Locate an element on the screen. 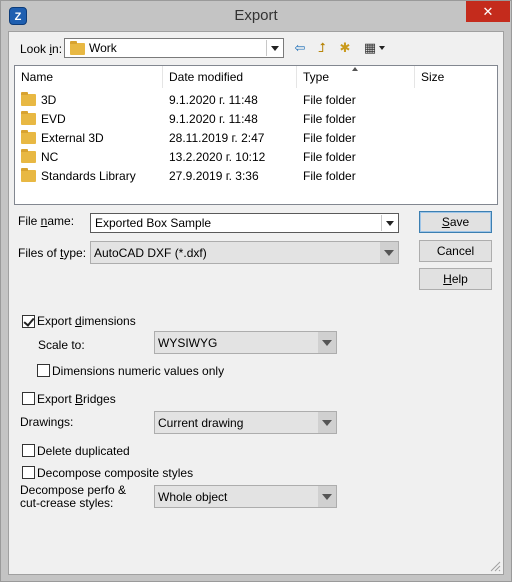 This screenshot has height=582, width=512. up-folder-icon: ⮥ is located at coordinates (322, 48).